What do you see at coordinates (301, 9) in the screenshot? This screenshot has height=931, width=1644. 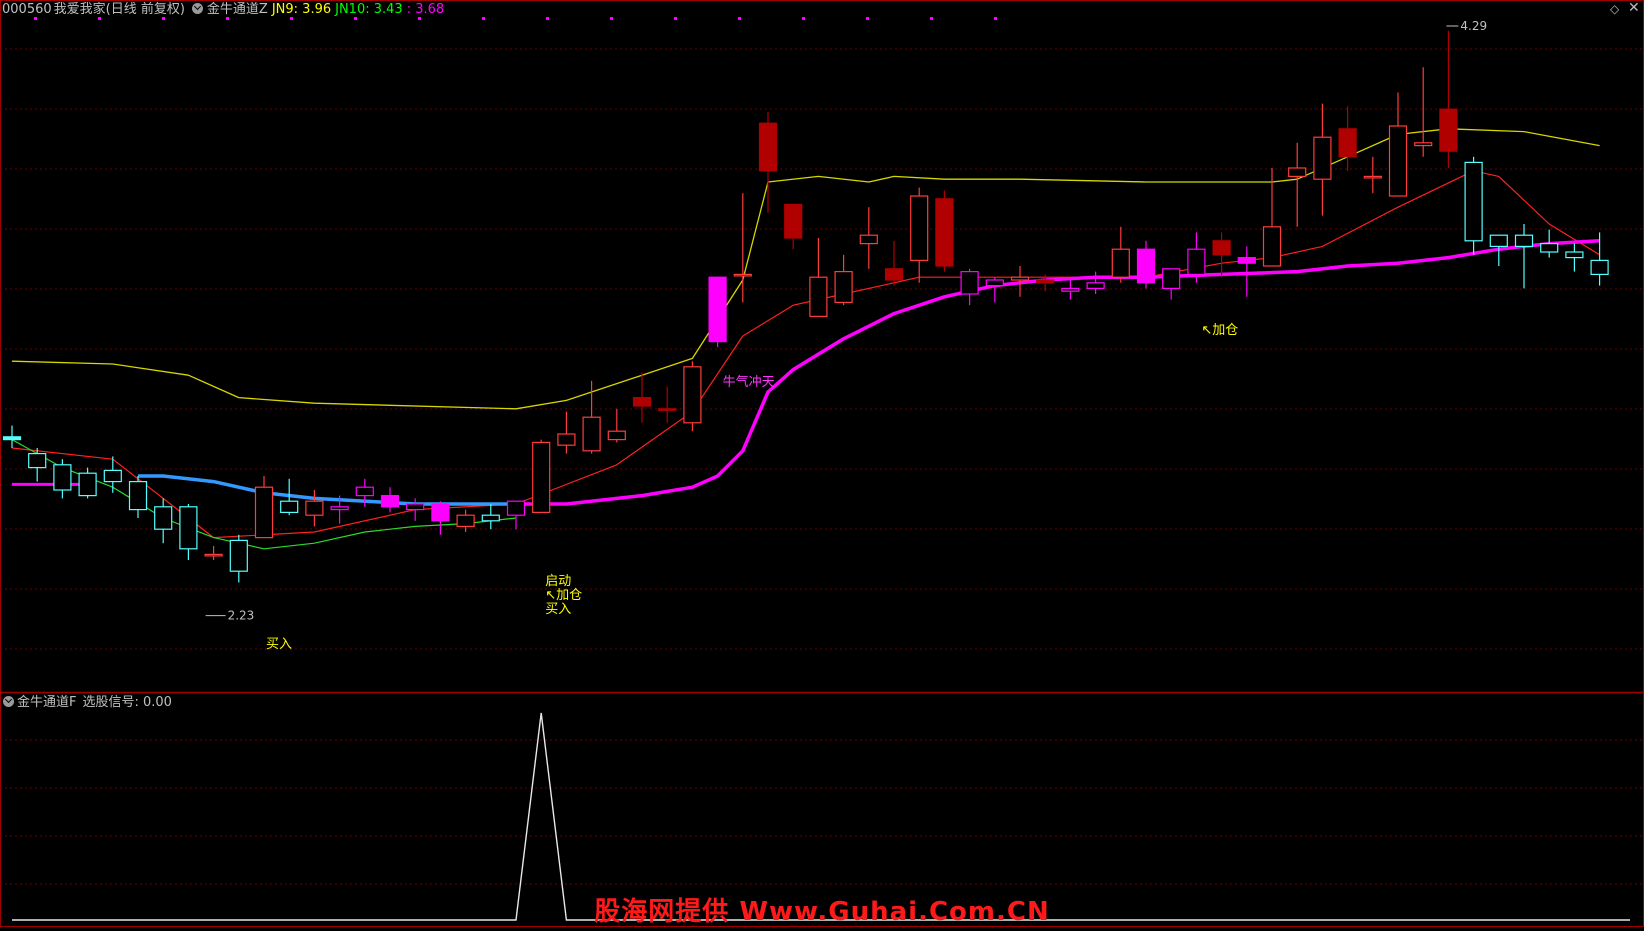 I see `jn9-value: JN9: 3.96` at bounding box center [301, 9].